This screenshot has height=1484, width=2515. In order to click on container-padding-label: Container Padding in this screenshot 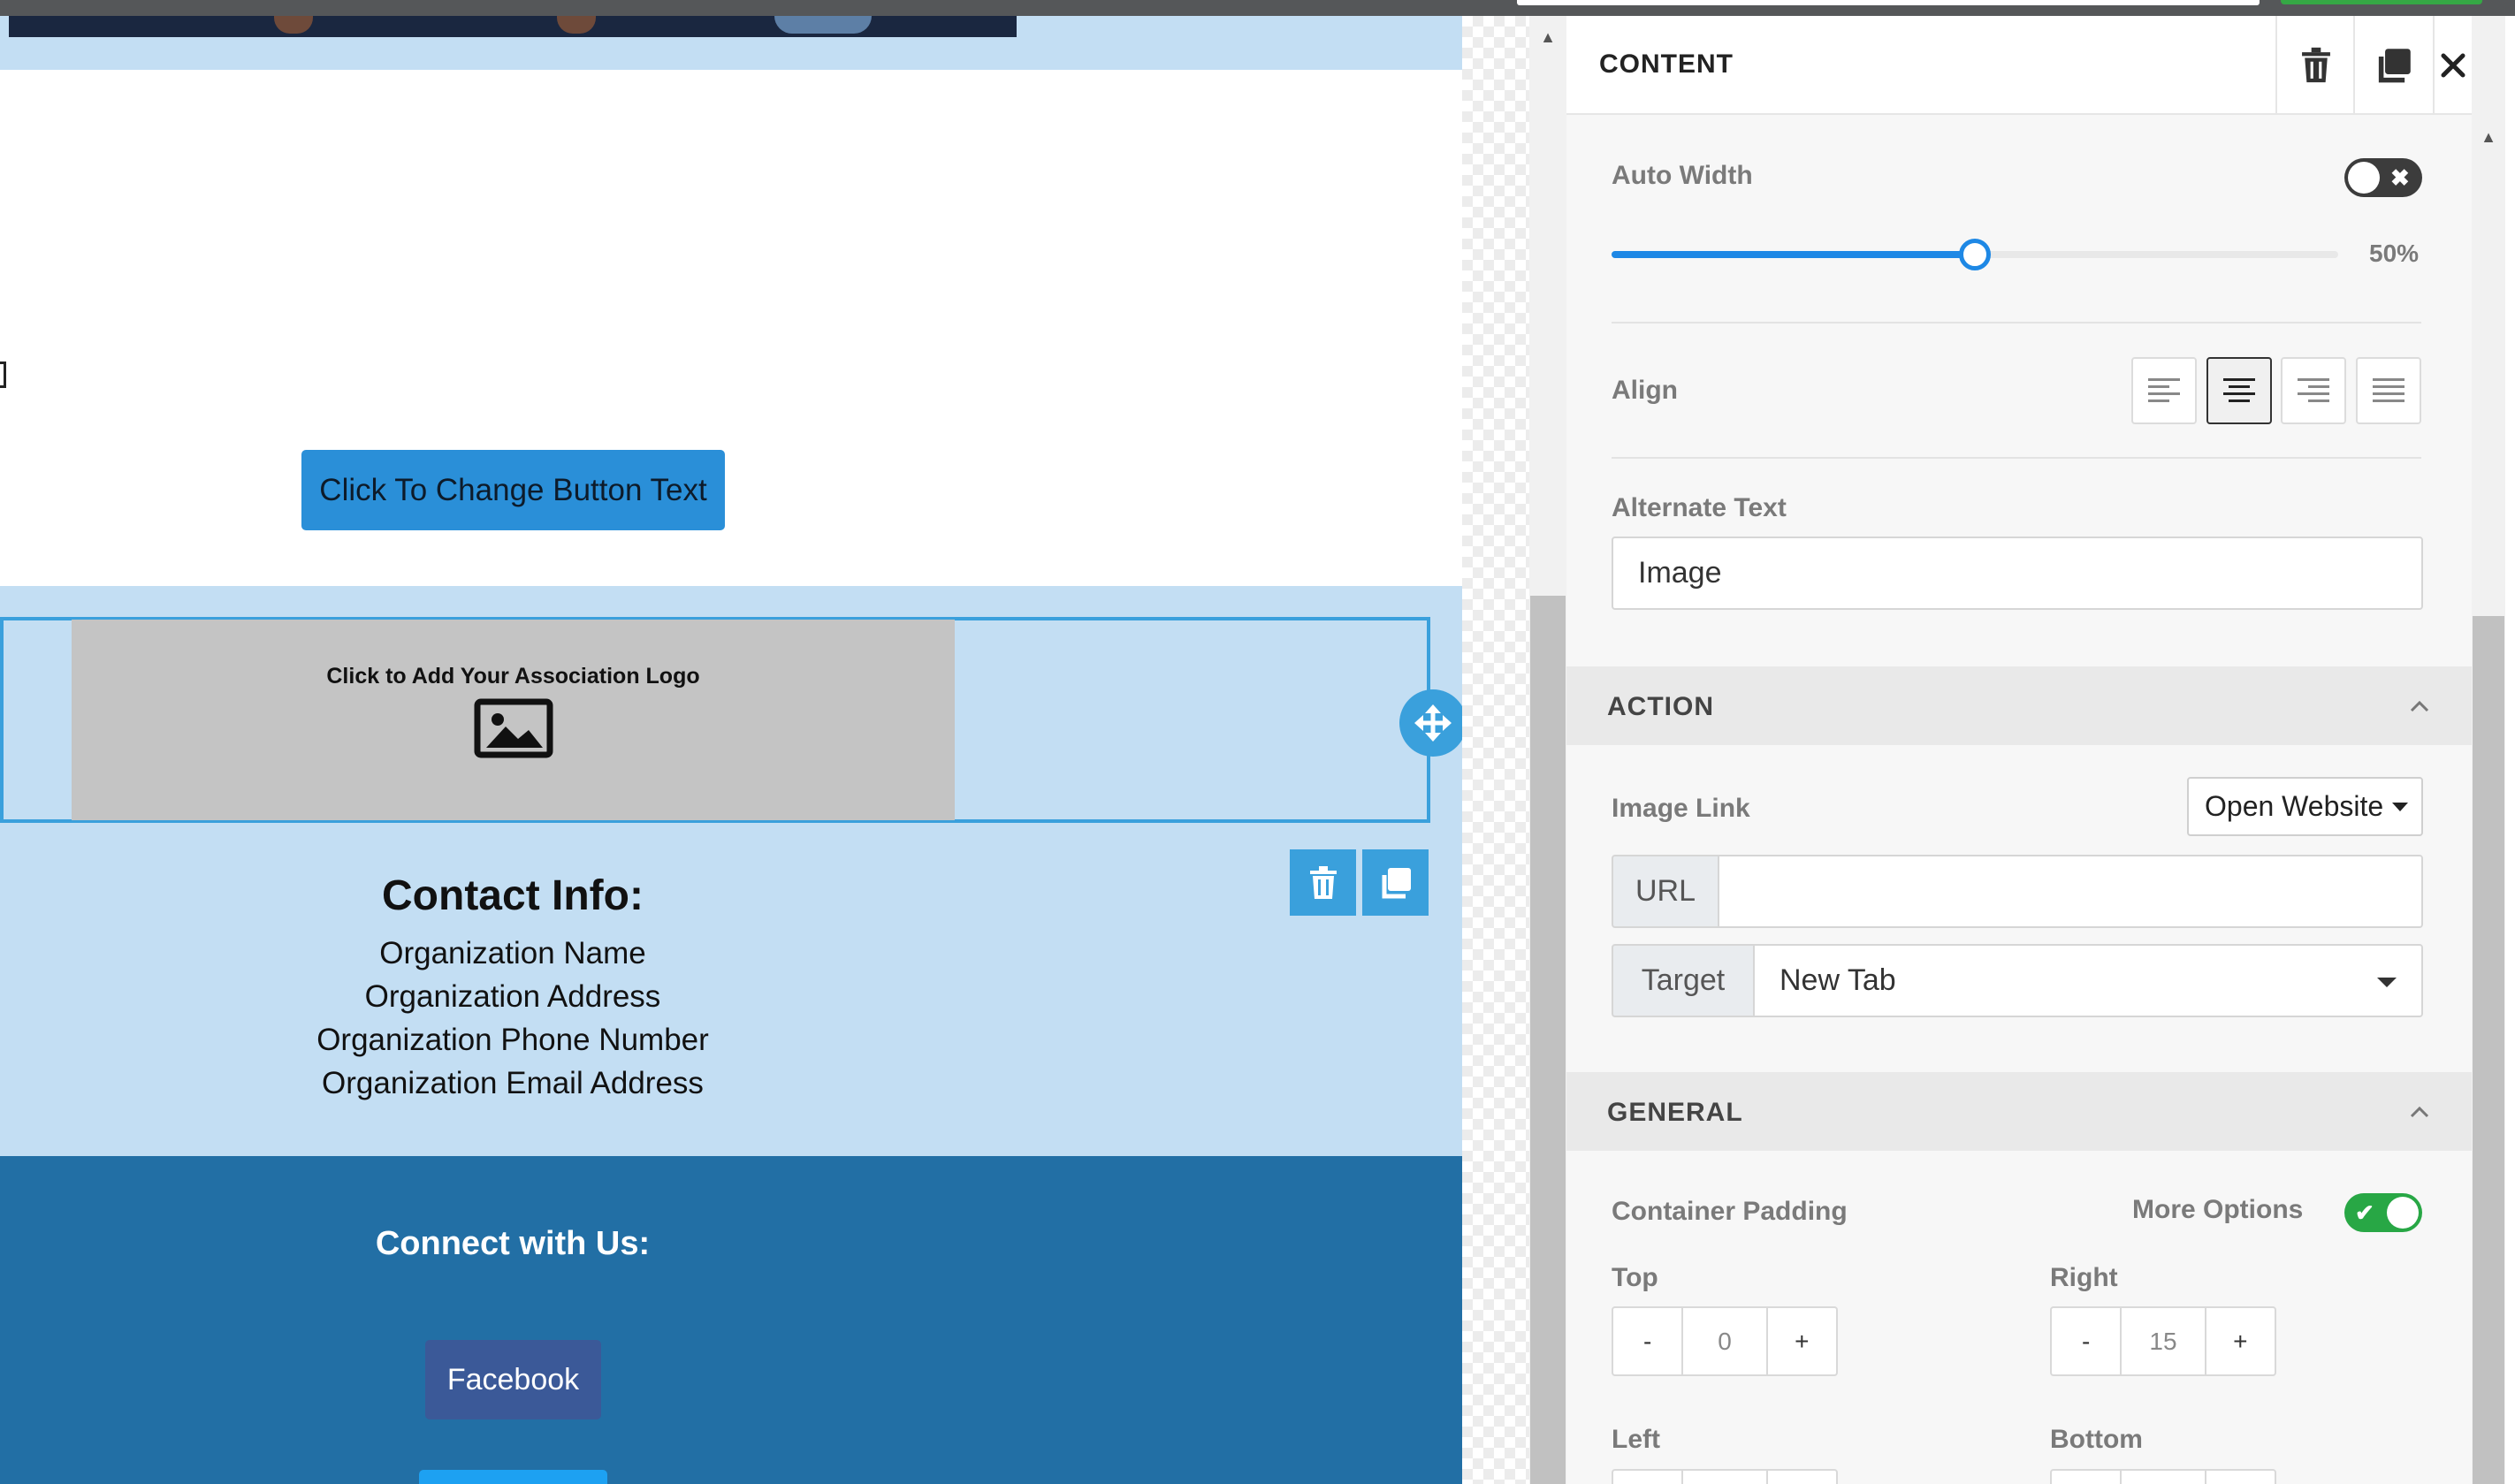, I will do `click(1730, 1211)`.